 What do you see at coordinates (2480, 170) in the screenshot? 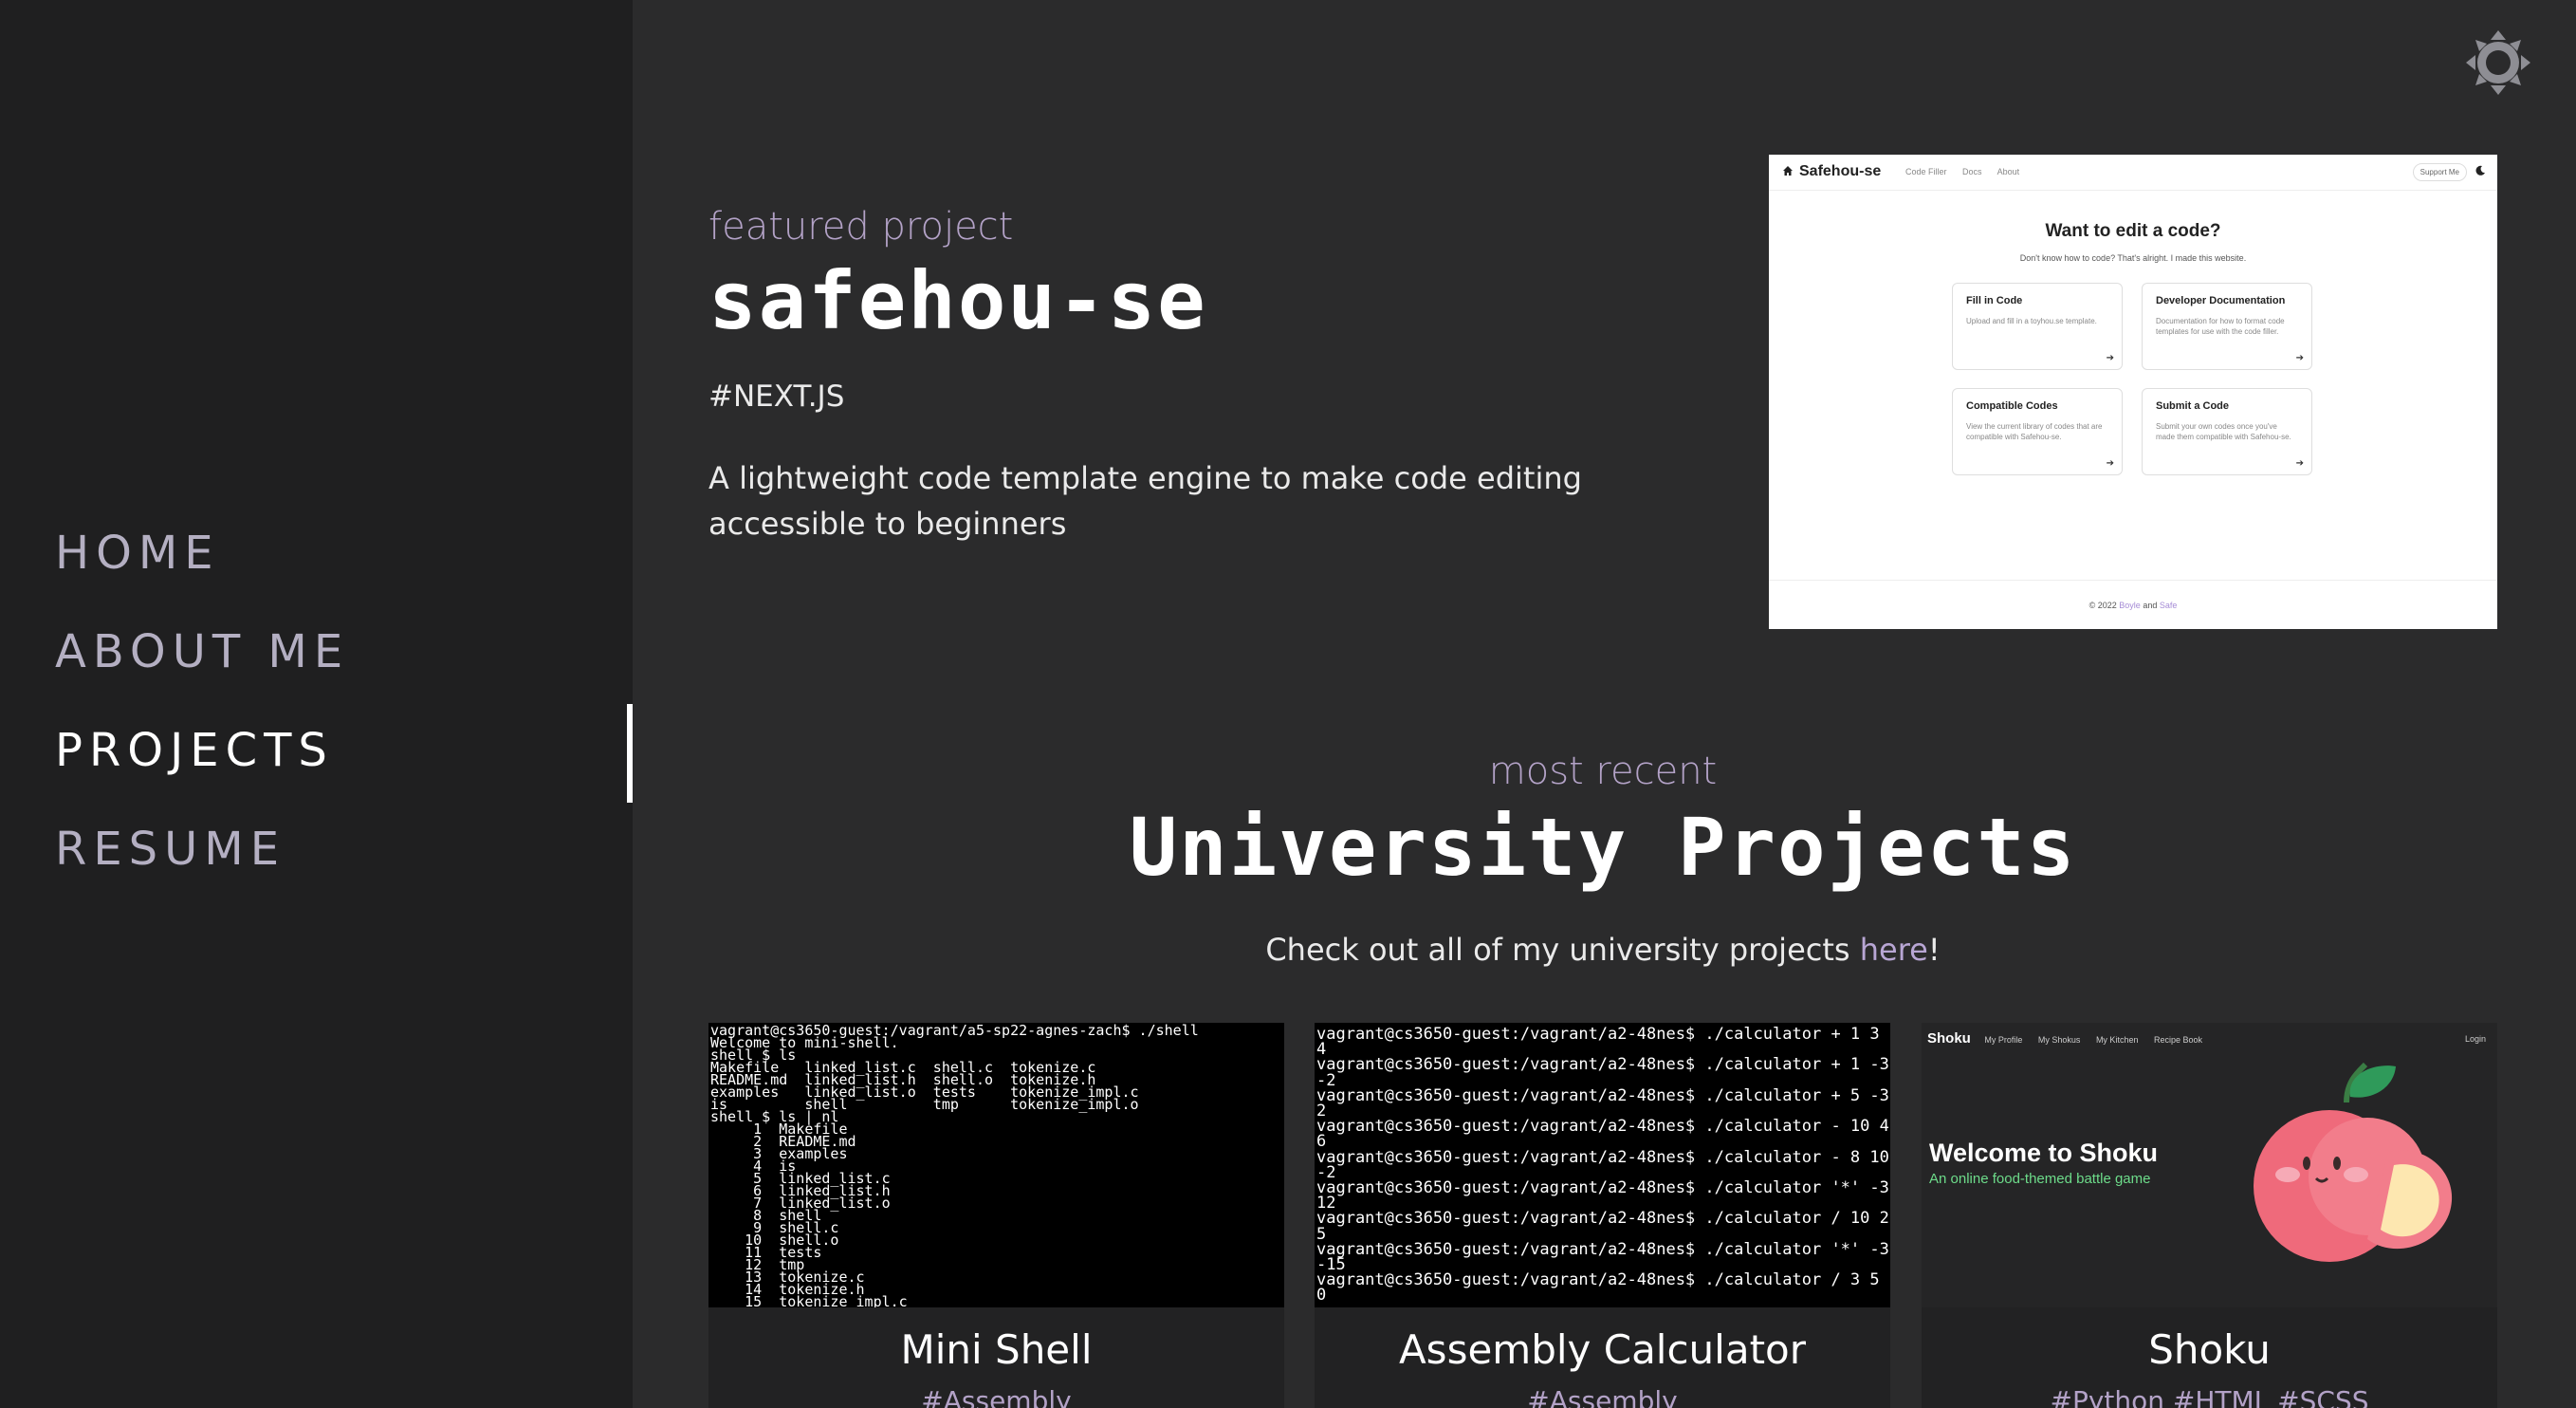
I see `moon-icon` at bounding box center [2480, 170].